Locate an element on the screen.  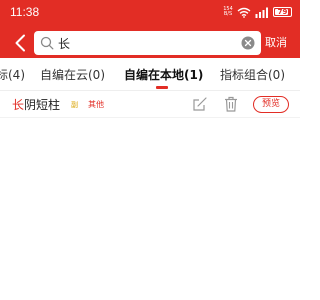
status-time: 11:38 is located at coordinates (25, 12).